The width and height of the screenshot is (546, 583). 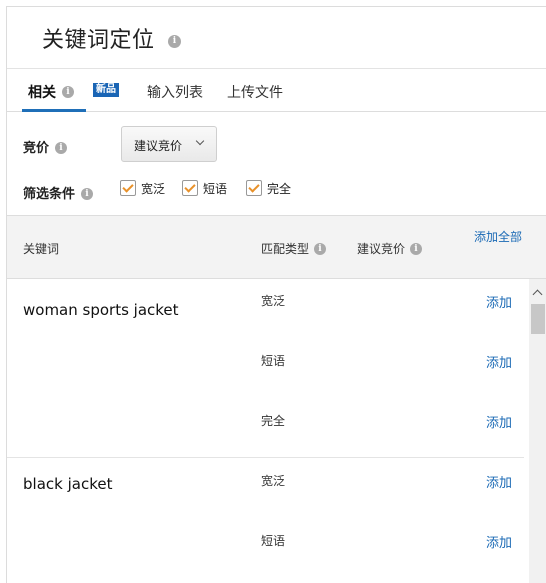 What do you see at coordinates (200, 141) in the screenshot?
I see `chevron-down-icon` at bounding box center [200, 141].